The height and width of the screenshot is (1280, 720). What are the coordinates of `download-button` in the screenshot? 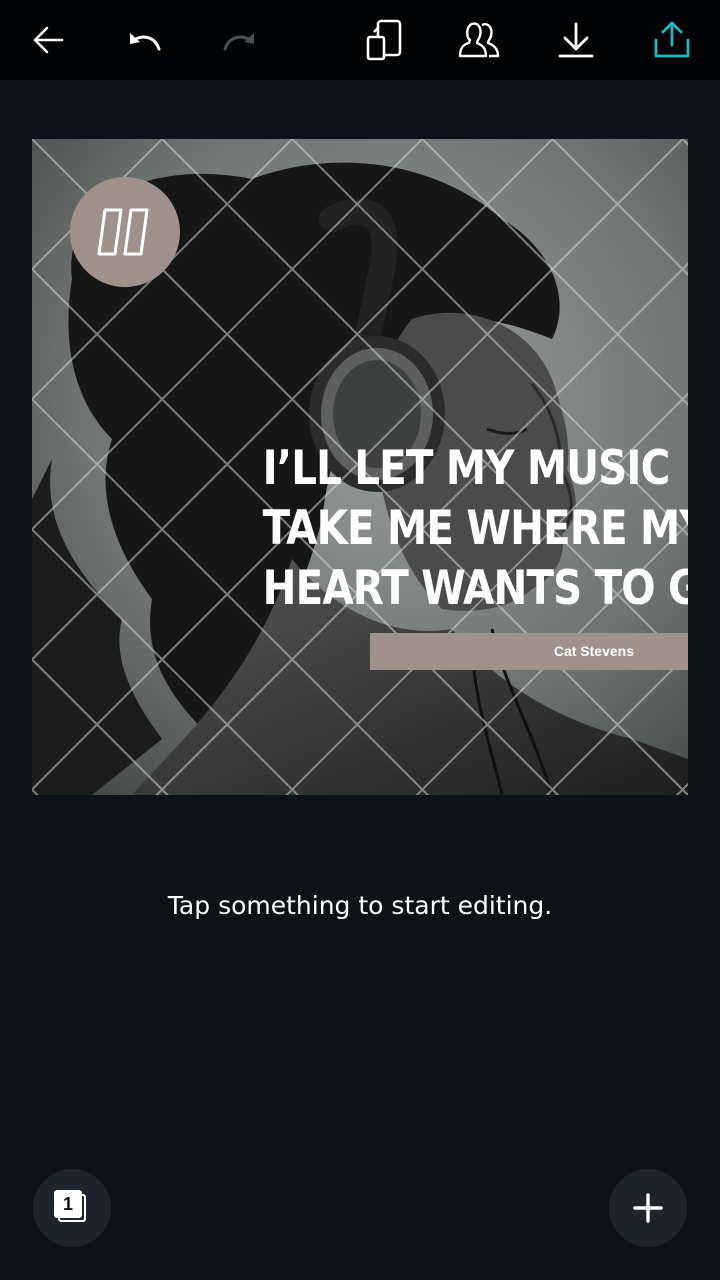 It's located at (576, 40).